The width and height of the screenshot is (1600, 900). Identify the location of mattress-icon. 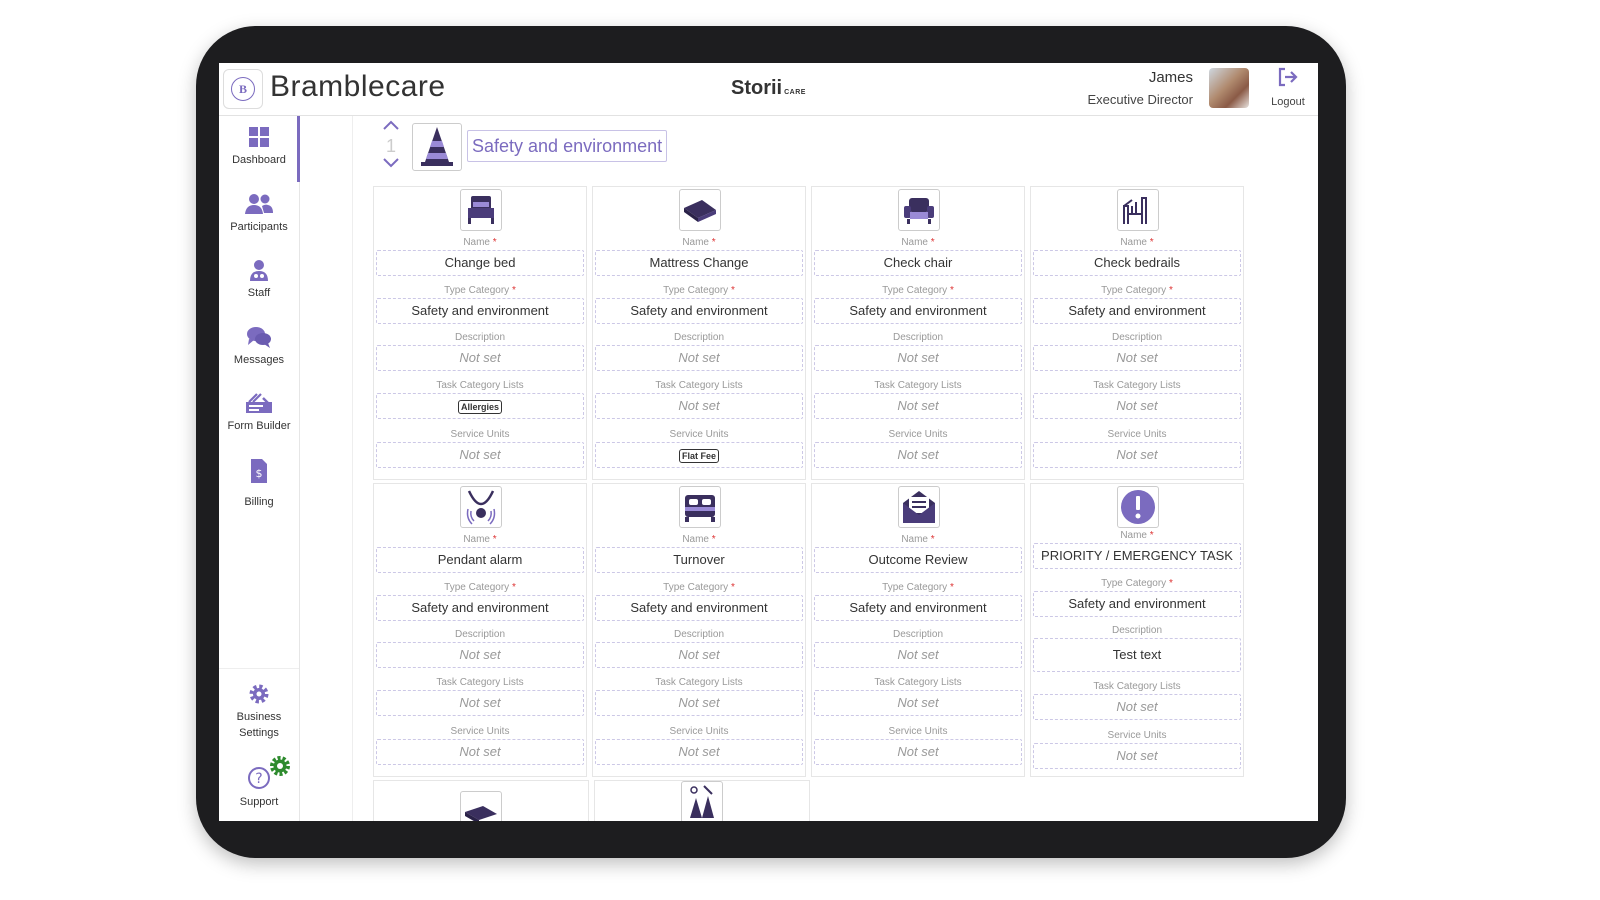
(700, 211).